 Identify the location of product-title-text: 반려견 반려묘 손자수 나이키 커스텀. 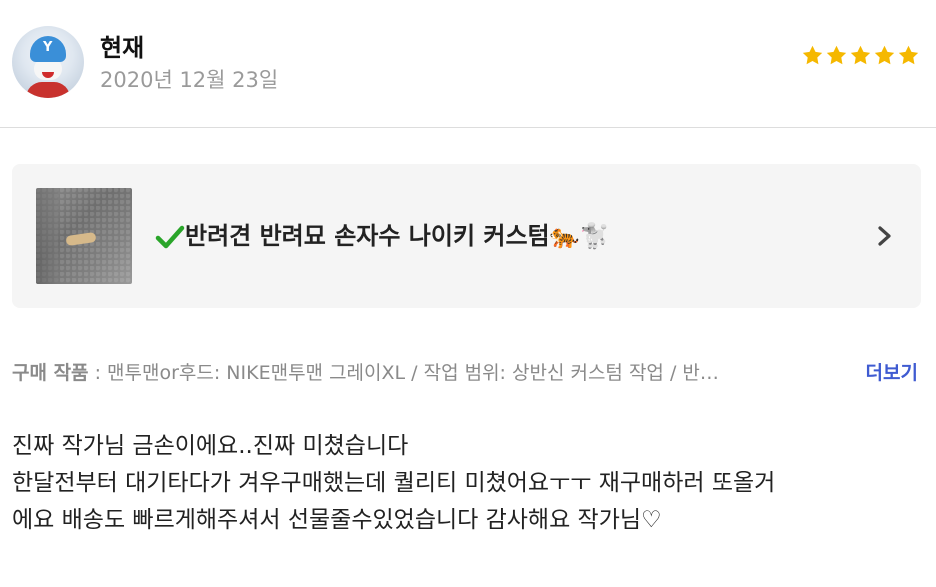
(367, 236).